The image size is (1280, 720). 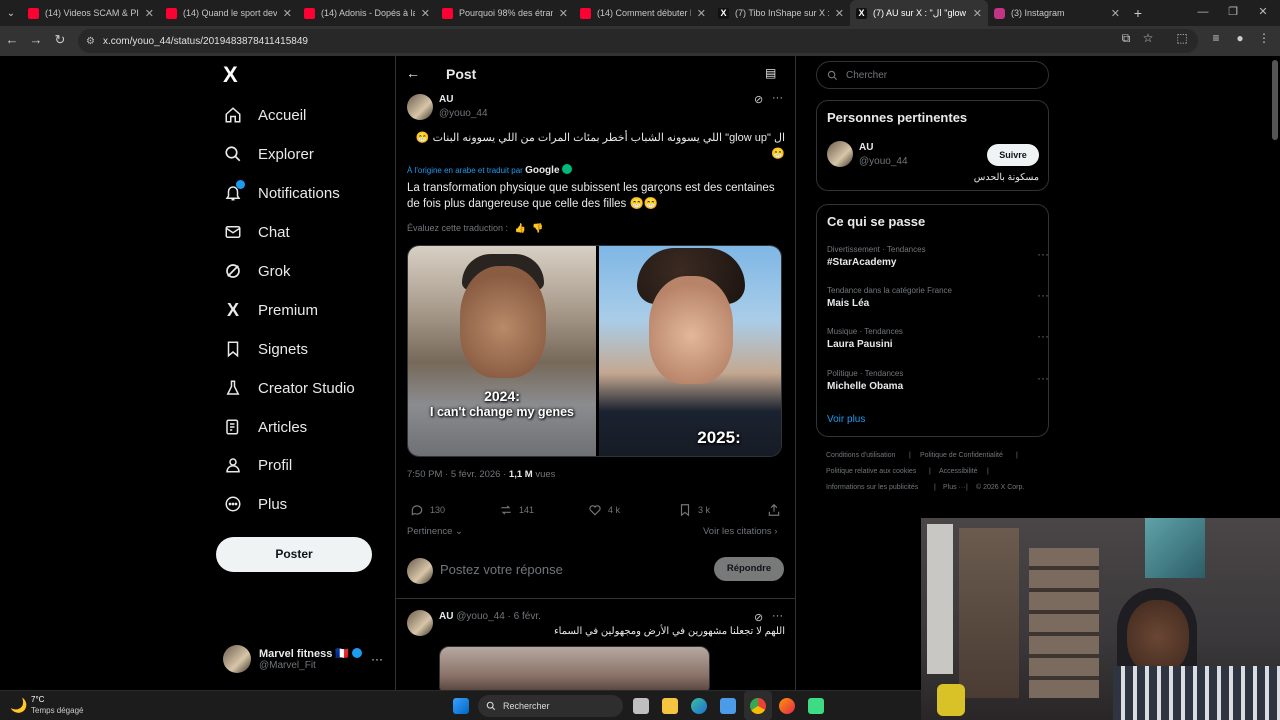 I want to click on footer-accessibility-link: Accessibilité, so click(x=958, y=471).